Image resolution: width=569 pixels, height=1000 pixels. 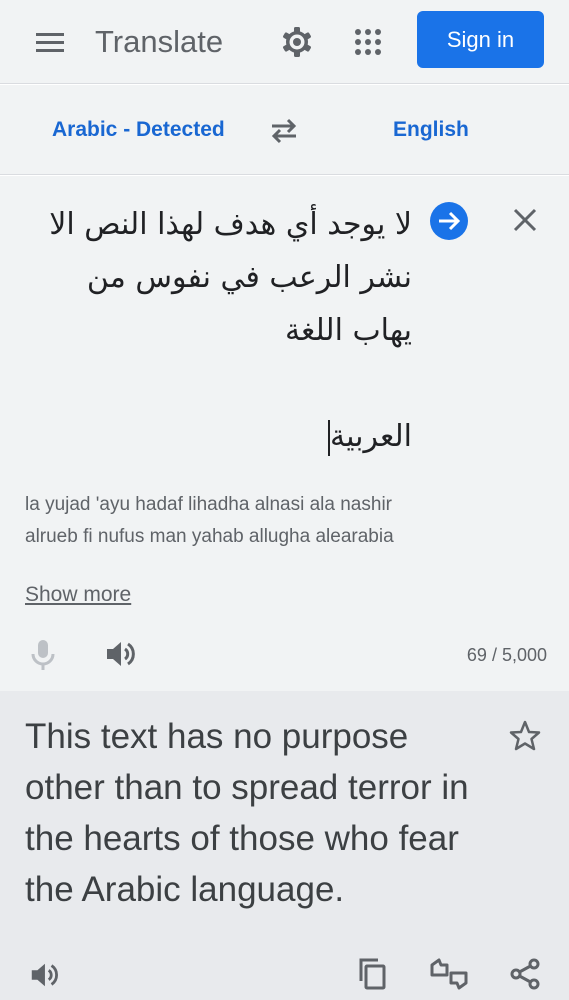 I want to click on gear-icon, so click(x=297, y=42).